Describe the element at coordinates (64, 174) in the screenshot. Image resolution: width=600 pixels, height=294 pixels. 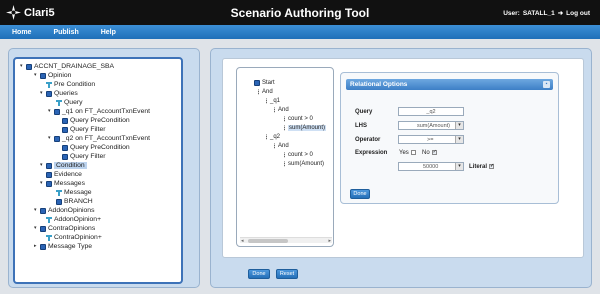
I see `tree-item-evidence: Evidence` at that location.